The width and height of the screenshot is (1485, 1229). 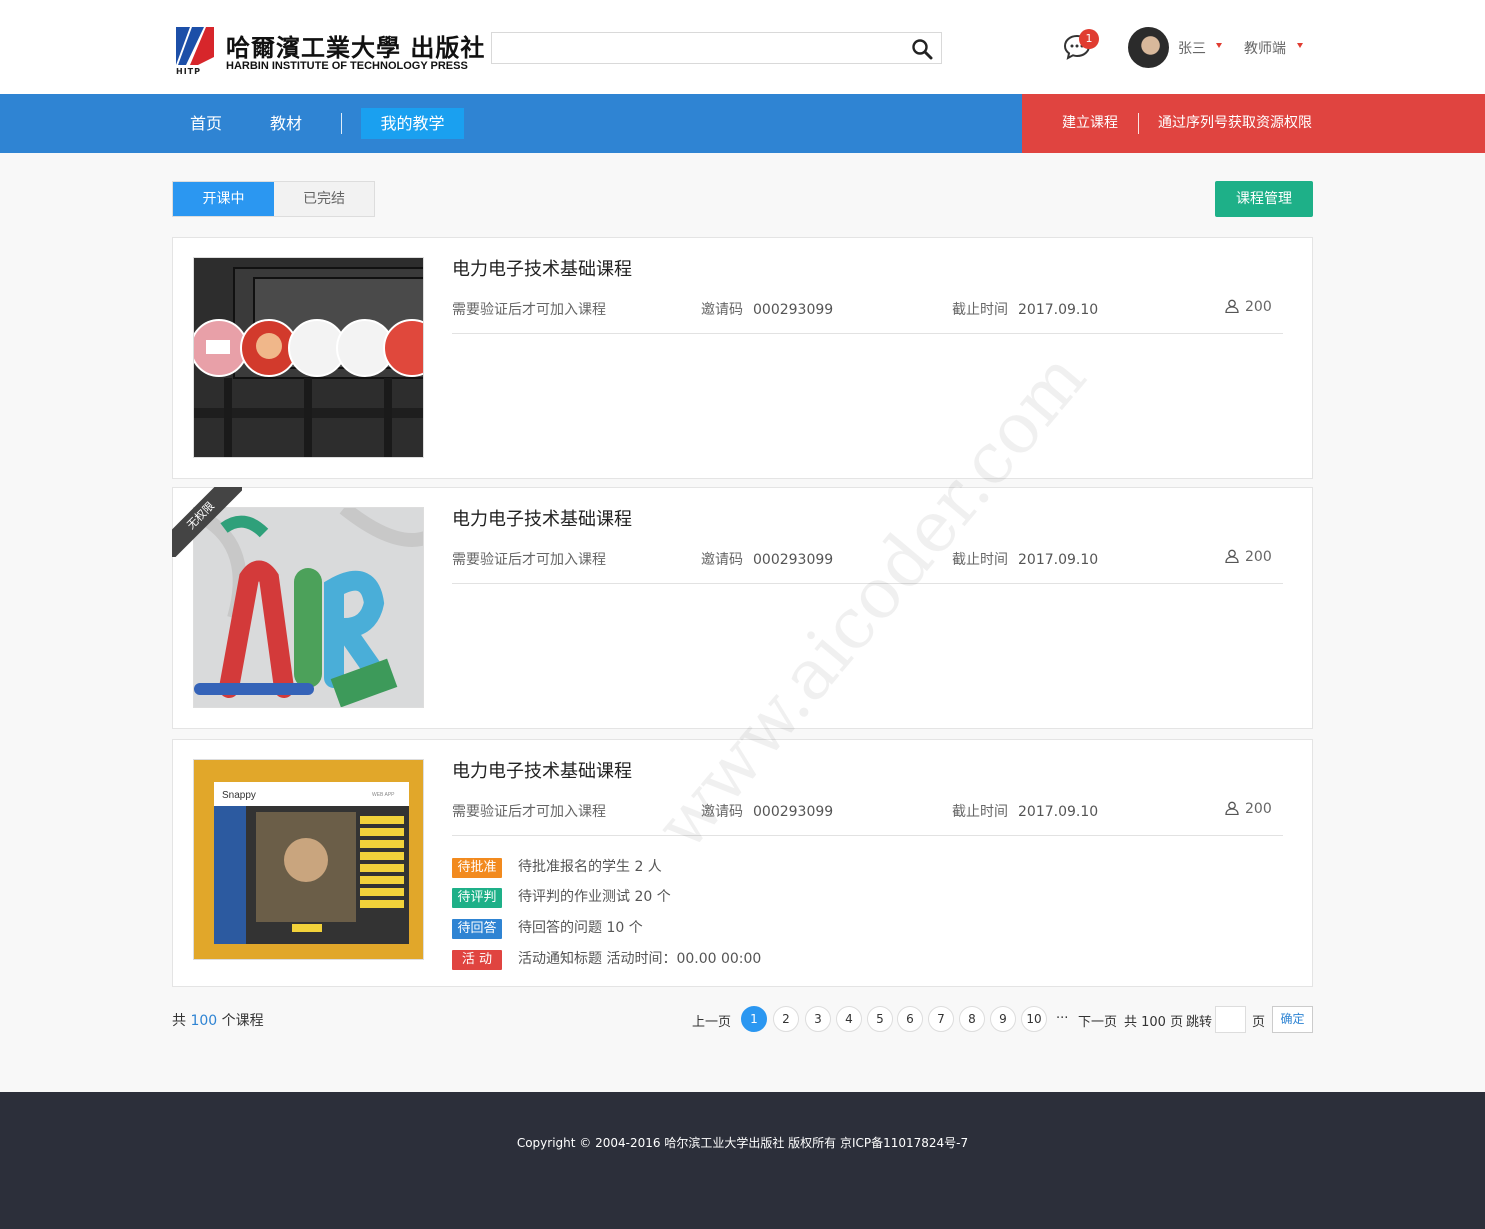 I want to click on no-permission-ribbon: 无权限, so click(x=207, y=522).